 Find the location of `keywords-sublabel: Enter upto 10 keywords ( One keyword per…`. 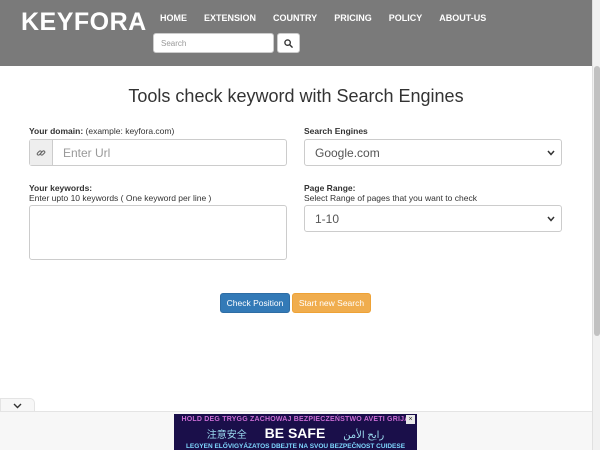

keywords-sublabel: Enter upto 10 keywords ( One keyword per… is located at coordinates (120, 198).